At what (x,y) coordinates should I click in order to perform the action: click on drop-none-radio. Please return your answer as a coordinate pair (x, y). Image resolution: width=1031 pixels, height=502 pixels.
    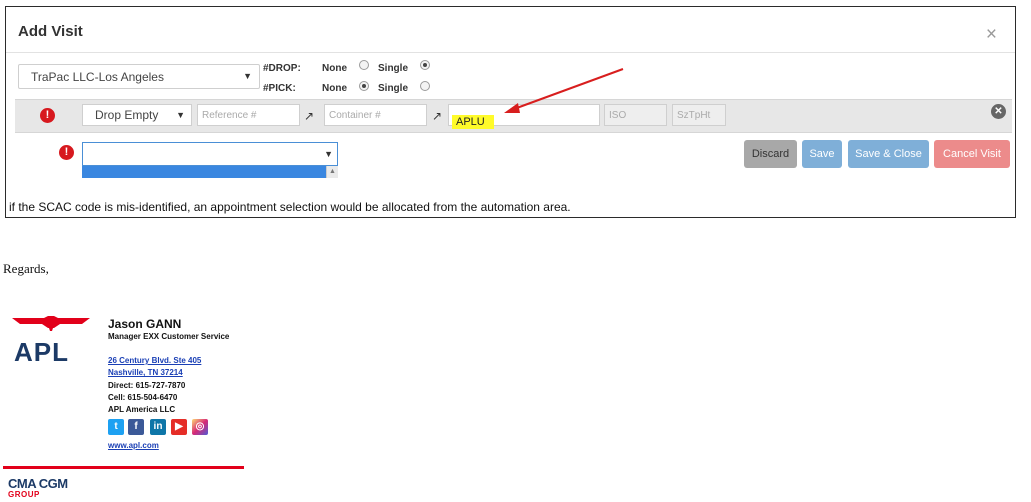
    Looking at the image, I should click on (364, 65).